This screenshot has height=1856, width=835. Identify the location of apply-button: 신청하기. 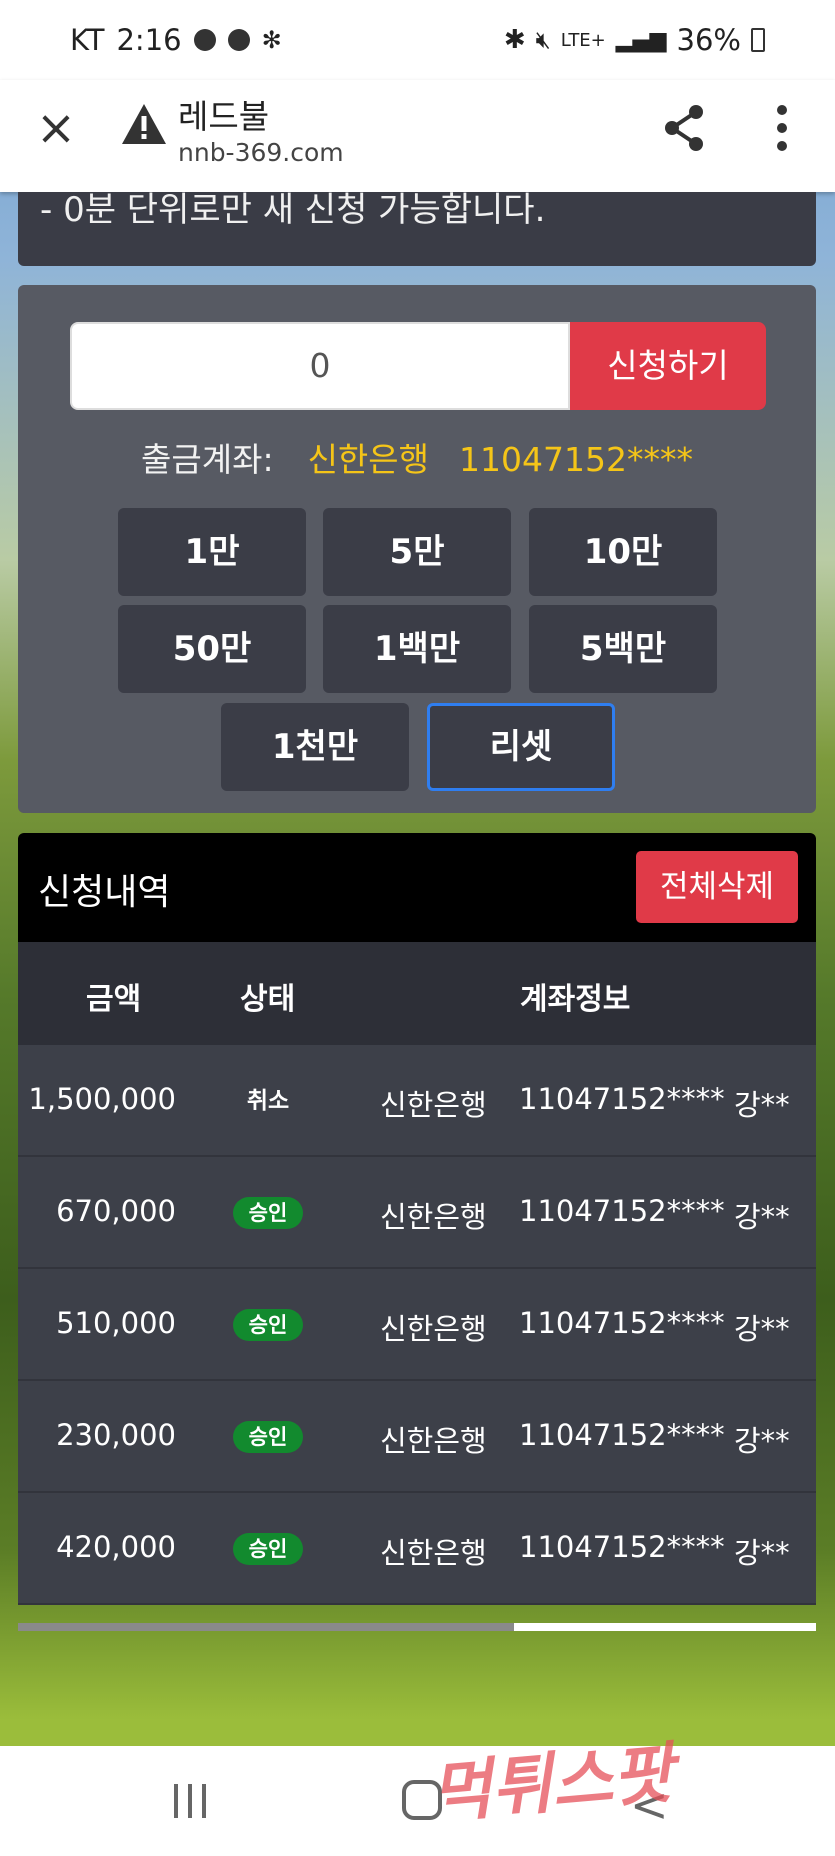
(668, 366).